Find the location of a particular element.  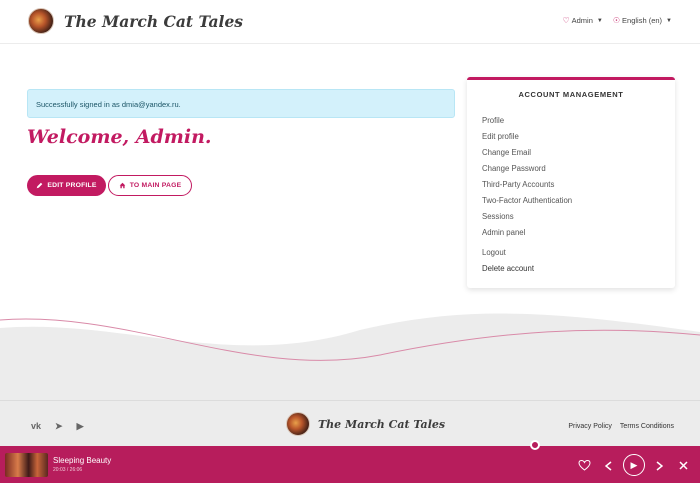

terms-conditions-link: Terms Conditions is located at coordinates (647, 426).